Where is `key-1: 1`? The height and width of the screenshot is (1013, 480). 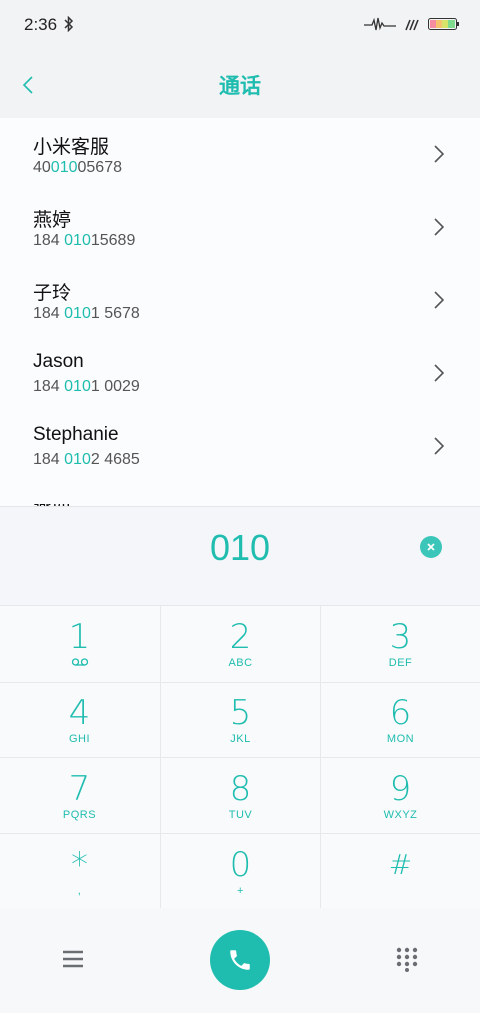 key-1: 1 is located at coordinates (79, 643).